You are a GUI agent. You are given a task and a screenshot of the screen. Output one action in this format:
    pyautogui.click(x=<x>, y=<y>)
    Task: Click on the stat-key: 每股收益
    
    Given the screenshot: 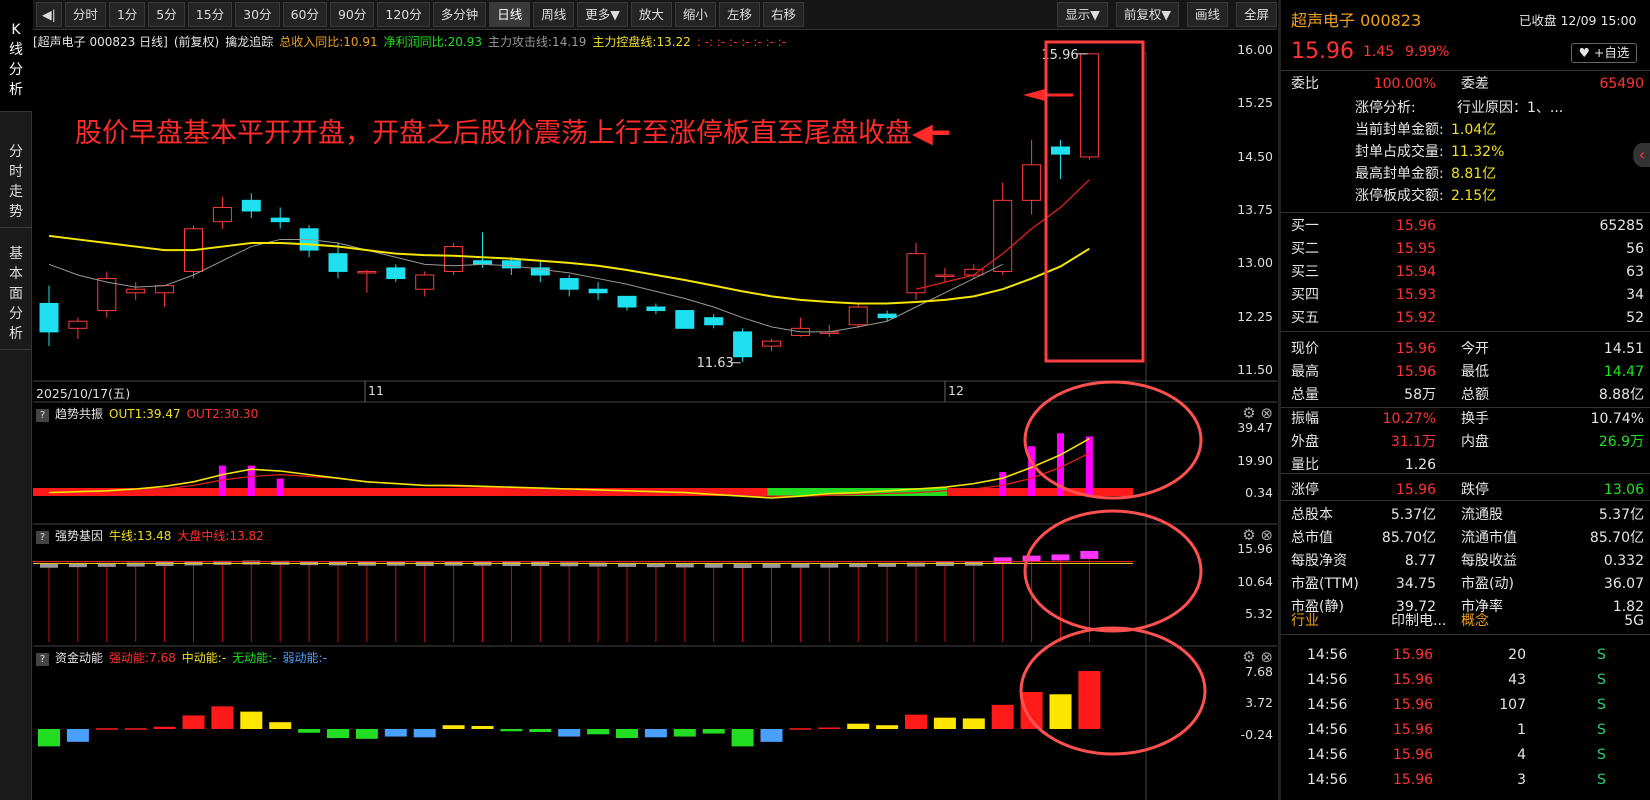 What is the action you would take?
    pyautogui.click(x=1489, y=561)
    